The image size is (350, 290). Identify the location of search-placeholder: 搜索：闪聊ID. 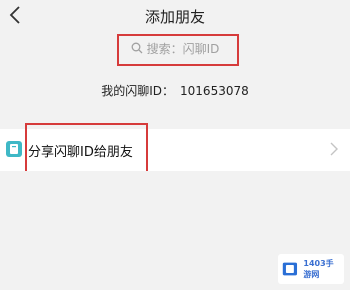
(183, 48).